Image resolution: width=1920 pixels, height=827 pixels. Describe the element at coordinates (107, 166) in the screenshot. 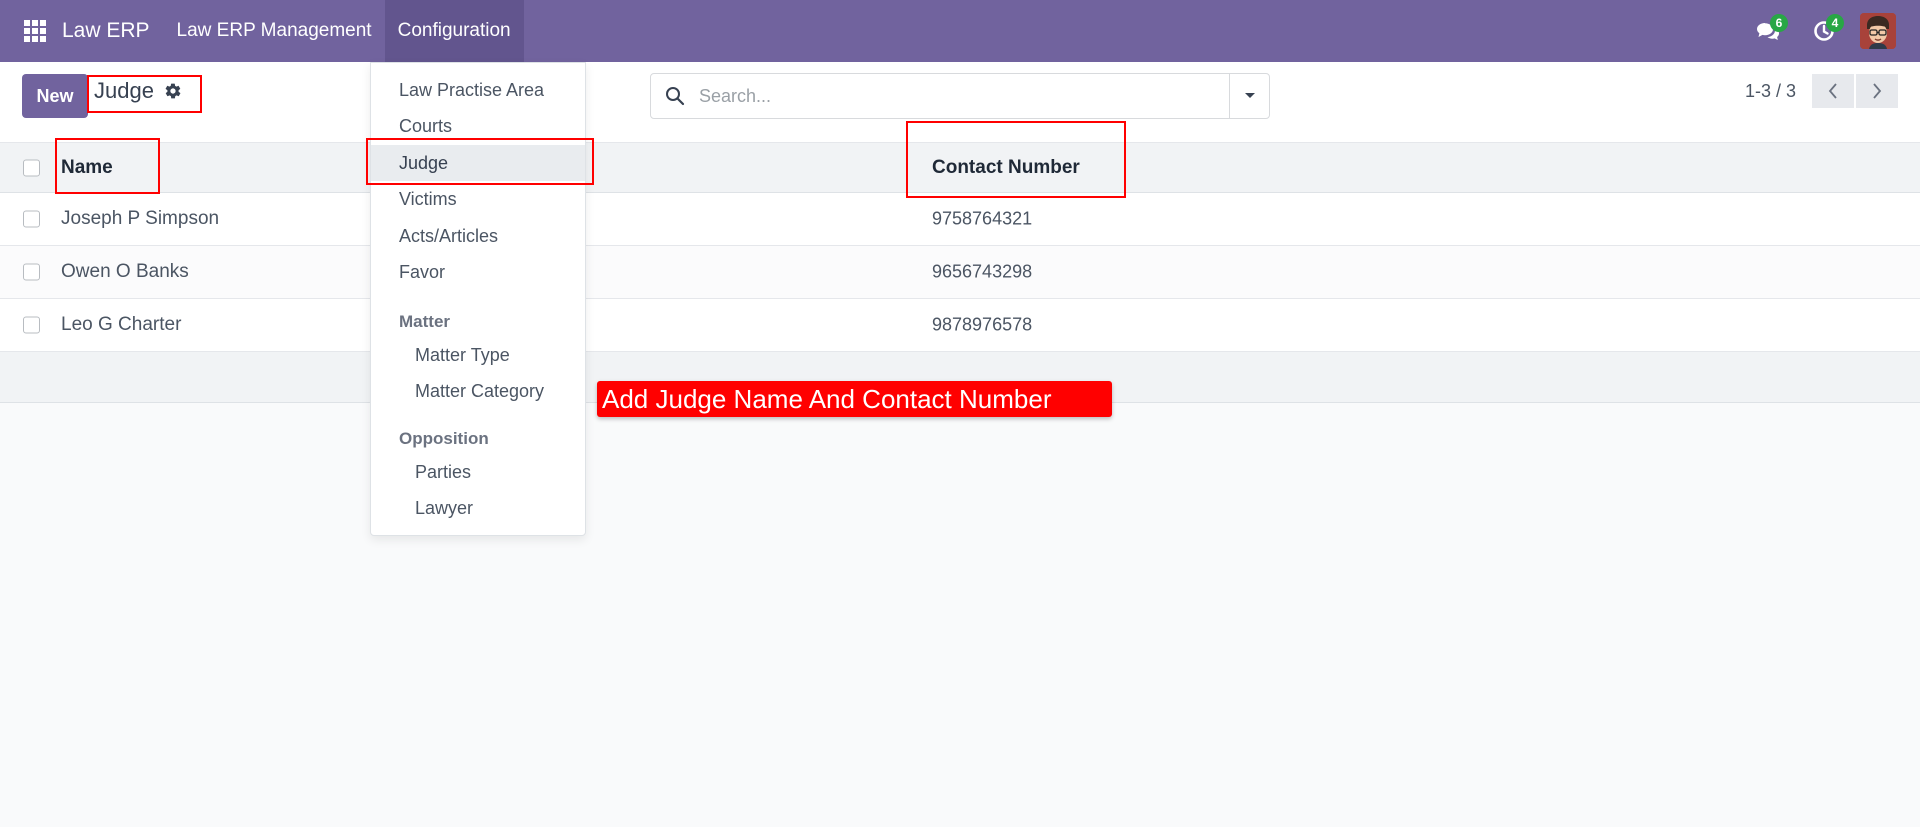

I see `highlight-box-name-column` at that location.